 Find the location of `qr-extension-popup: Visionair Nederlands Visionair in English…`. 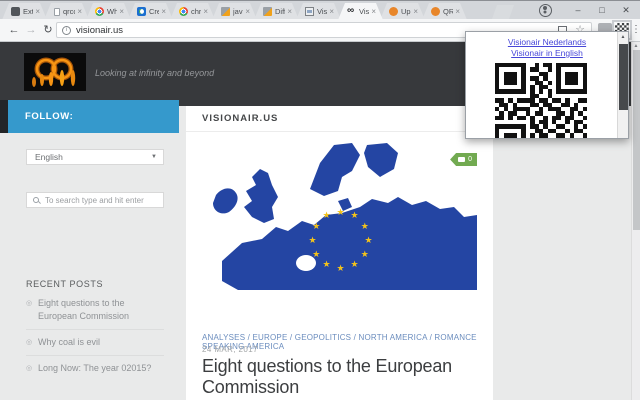

qr-extension-popup: Visionair Nederlands Visionair in English… is located at coordinates (547, 85).